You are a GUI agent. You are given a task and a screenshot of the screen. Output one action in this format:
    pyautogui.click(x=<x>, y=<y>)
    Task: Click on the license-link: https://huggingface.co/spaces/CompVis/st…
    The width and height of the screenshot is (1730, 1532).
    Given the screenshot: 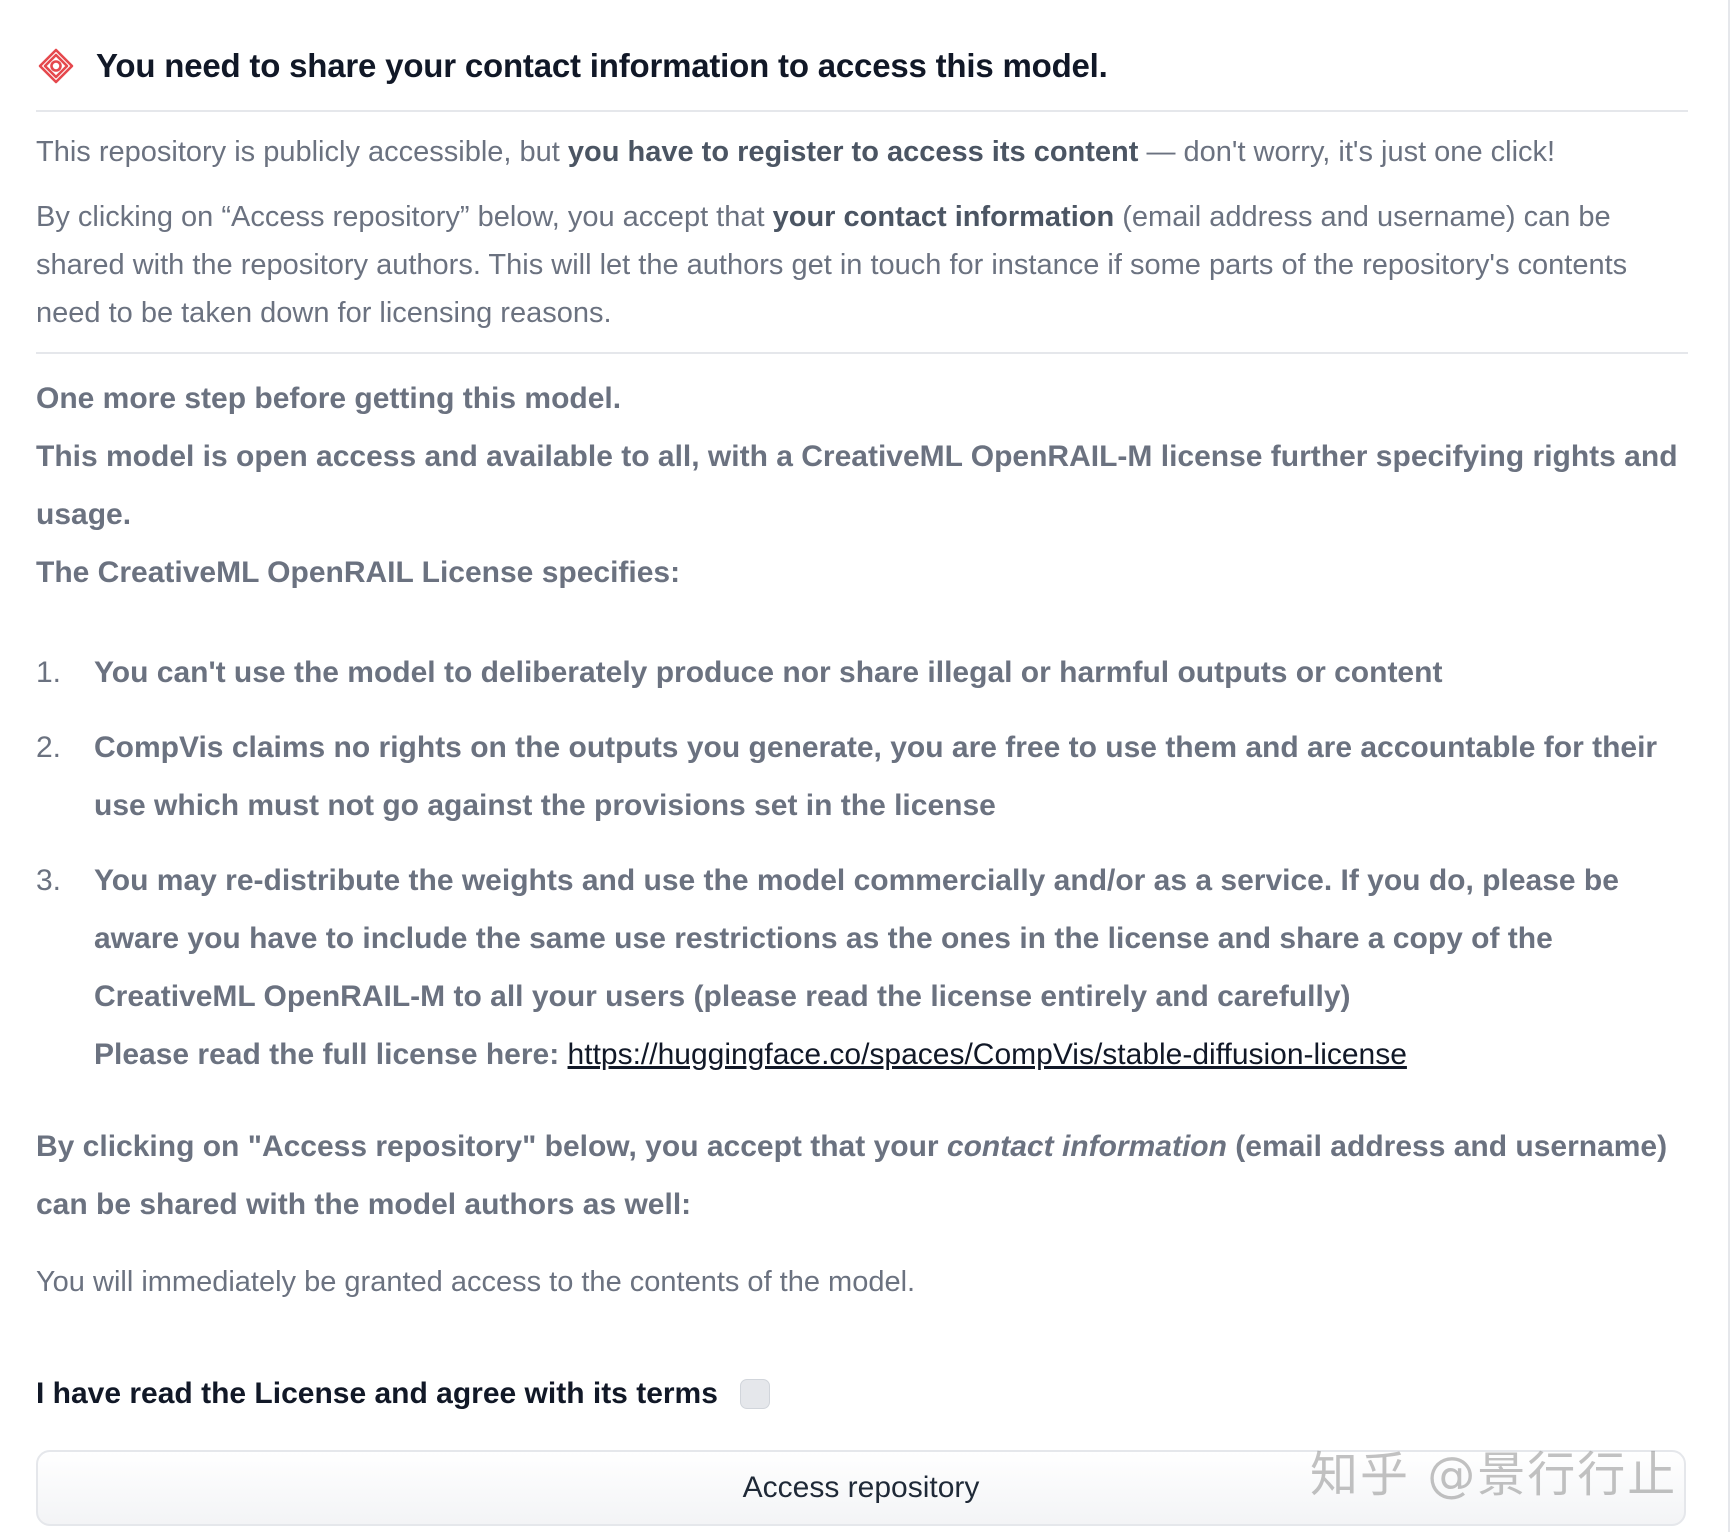 What is the action you would take?
    pyautogui.click(x=987, y=1054)
    